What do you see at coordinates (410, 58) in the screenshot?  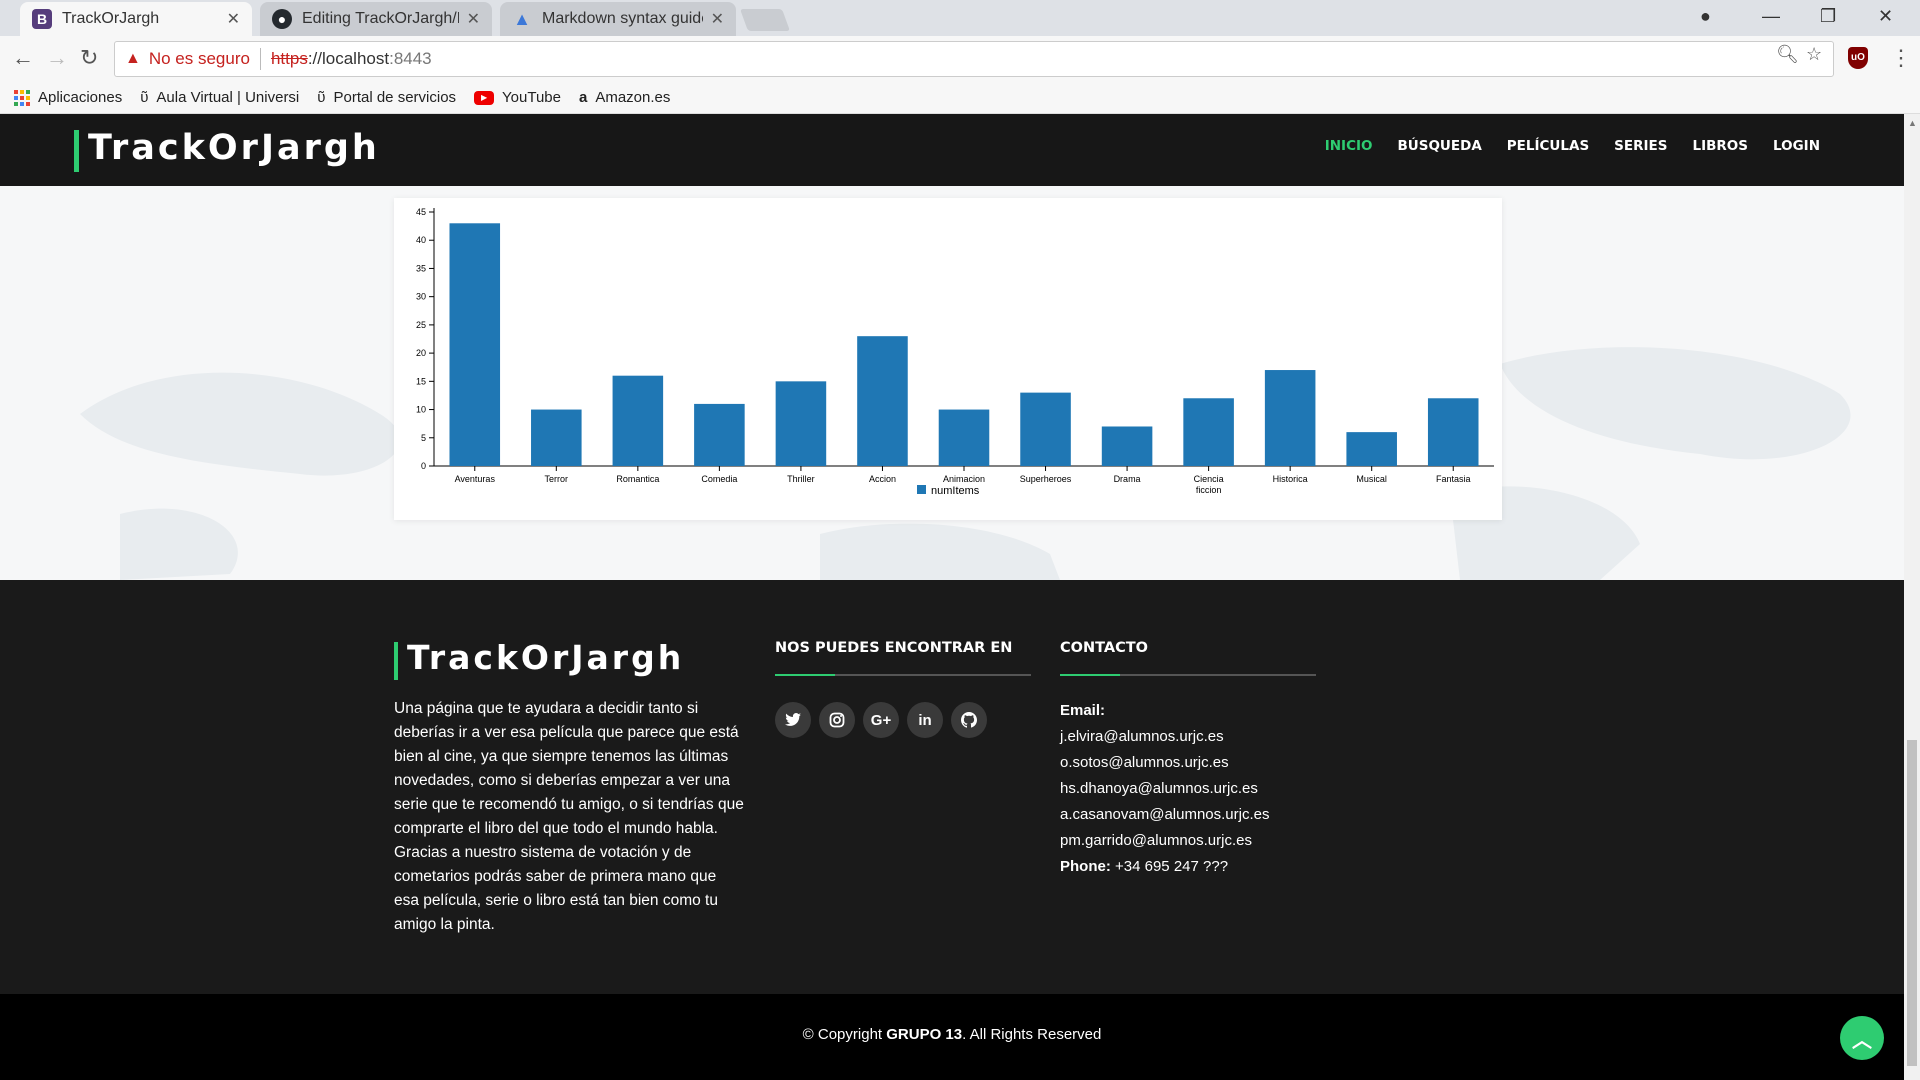 I see `url-port: :8443` at bounding box center [410, 58].